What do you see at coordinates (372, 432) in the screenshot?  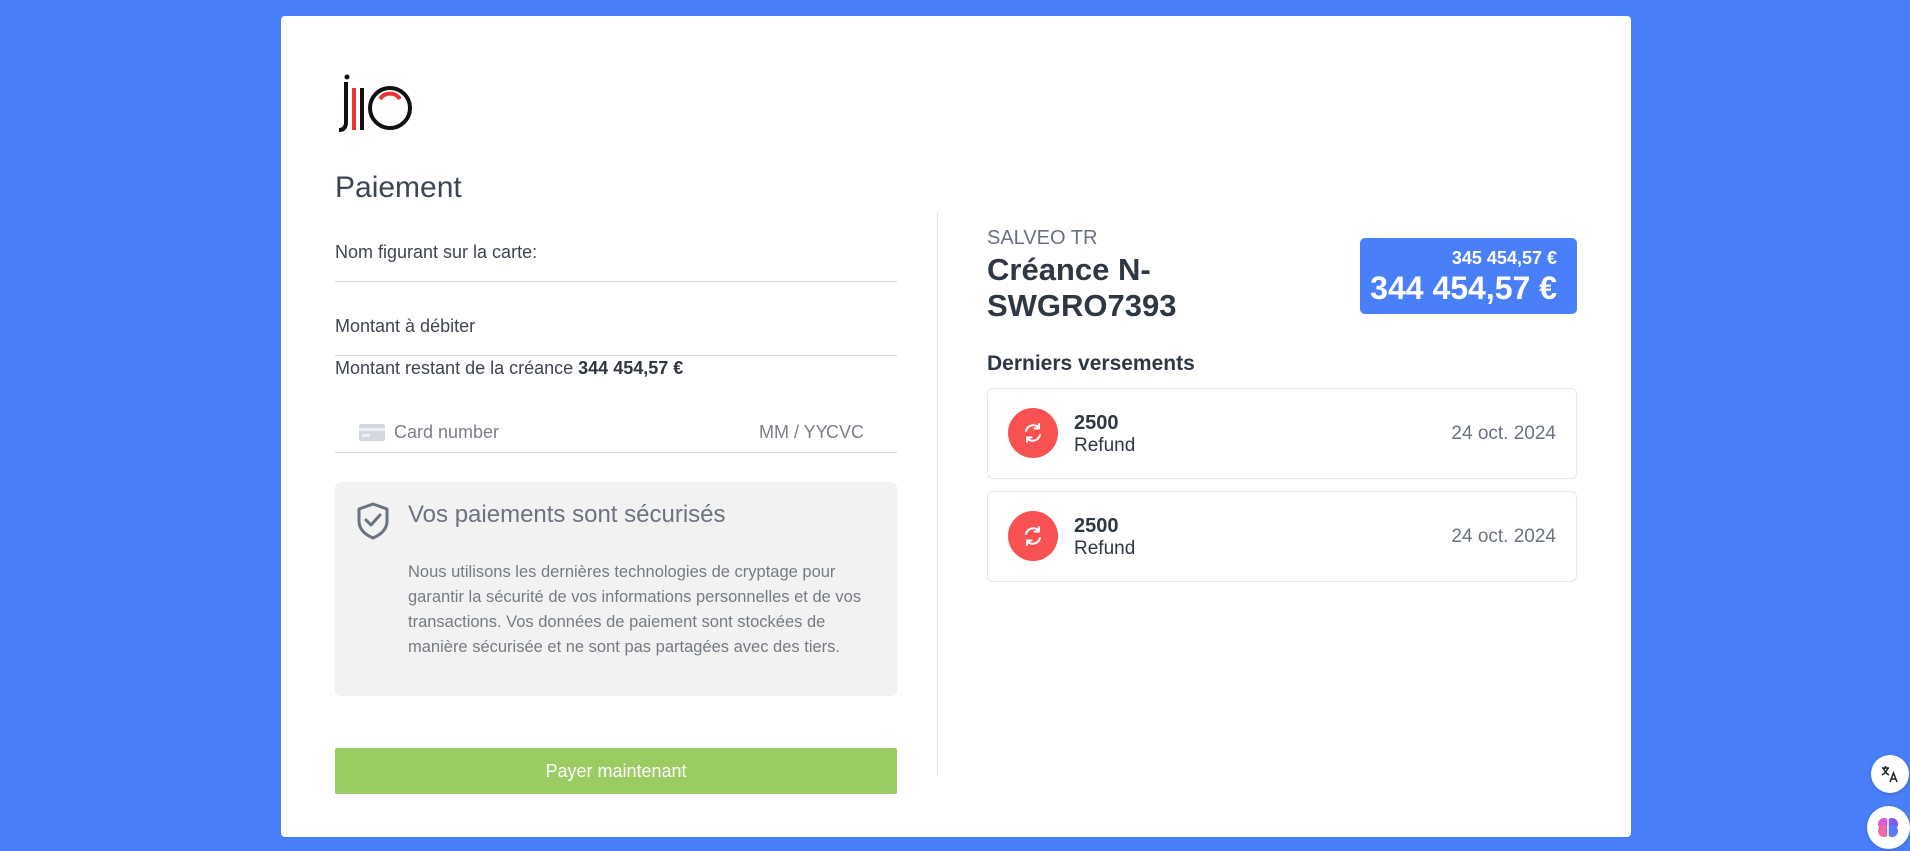 I see `credit-card-icon` at bounding box center [372, 432].